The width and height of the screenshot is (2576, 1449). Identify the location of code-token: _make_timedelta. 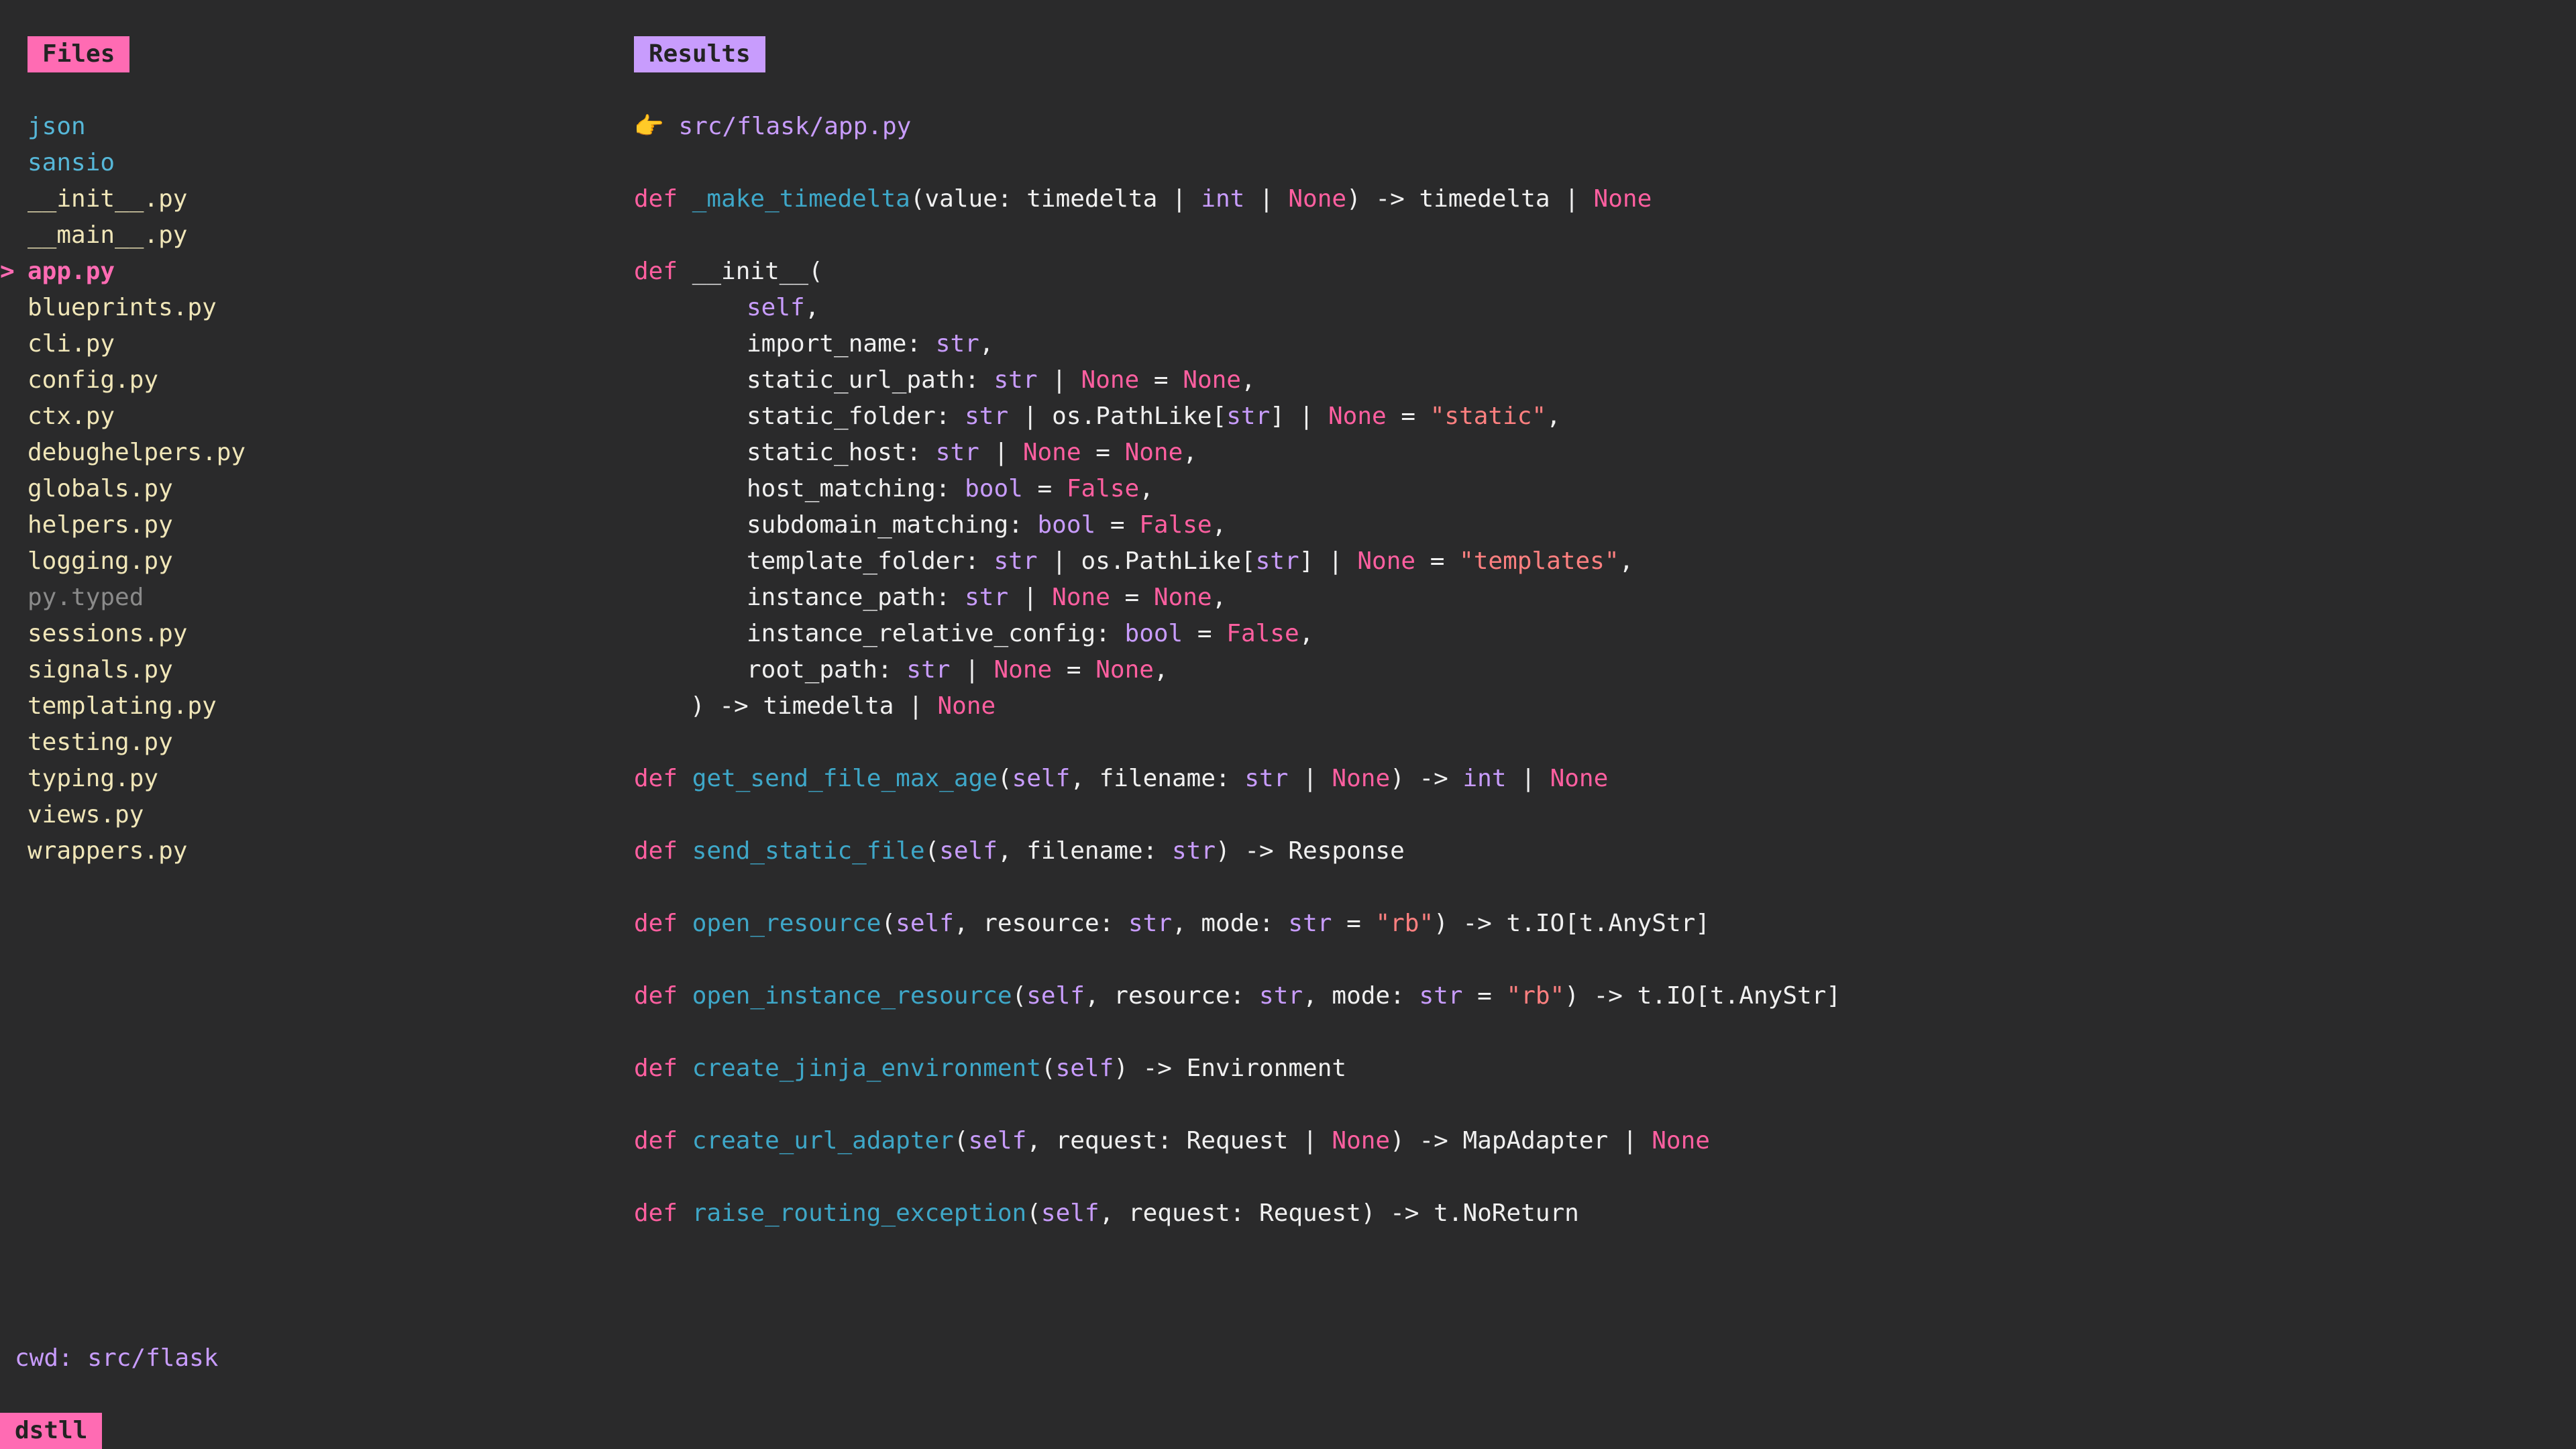
(801, 199).